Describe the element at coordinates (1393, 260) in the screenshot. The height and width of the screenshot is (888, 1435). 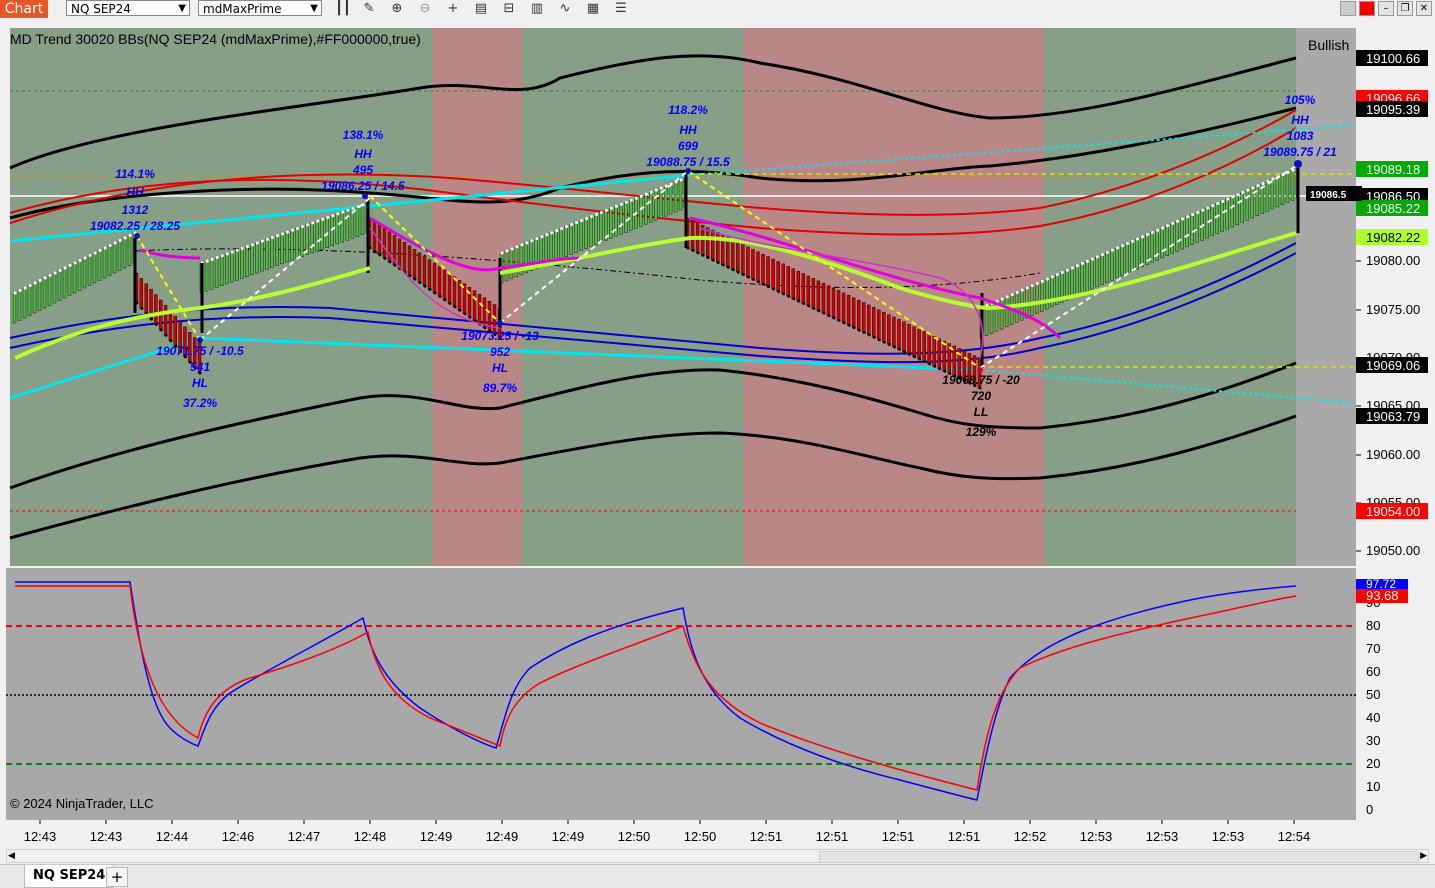
I see `price-tick: 19080.00` at that location.